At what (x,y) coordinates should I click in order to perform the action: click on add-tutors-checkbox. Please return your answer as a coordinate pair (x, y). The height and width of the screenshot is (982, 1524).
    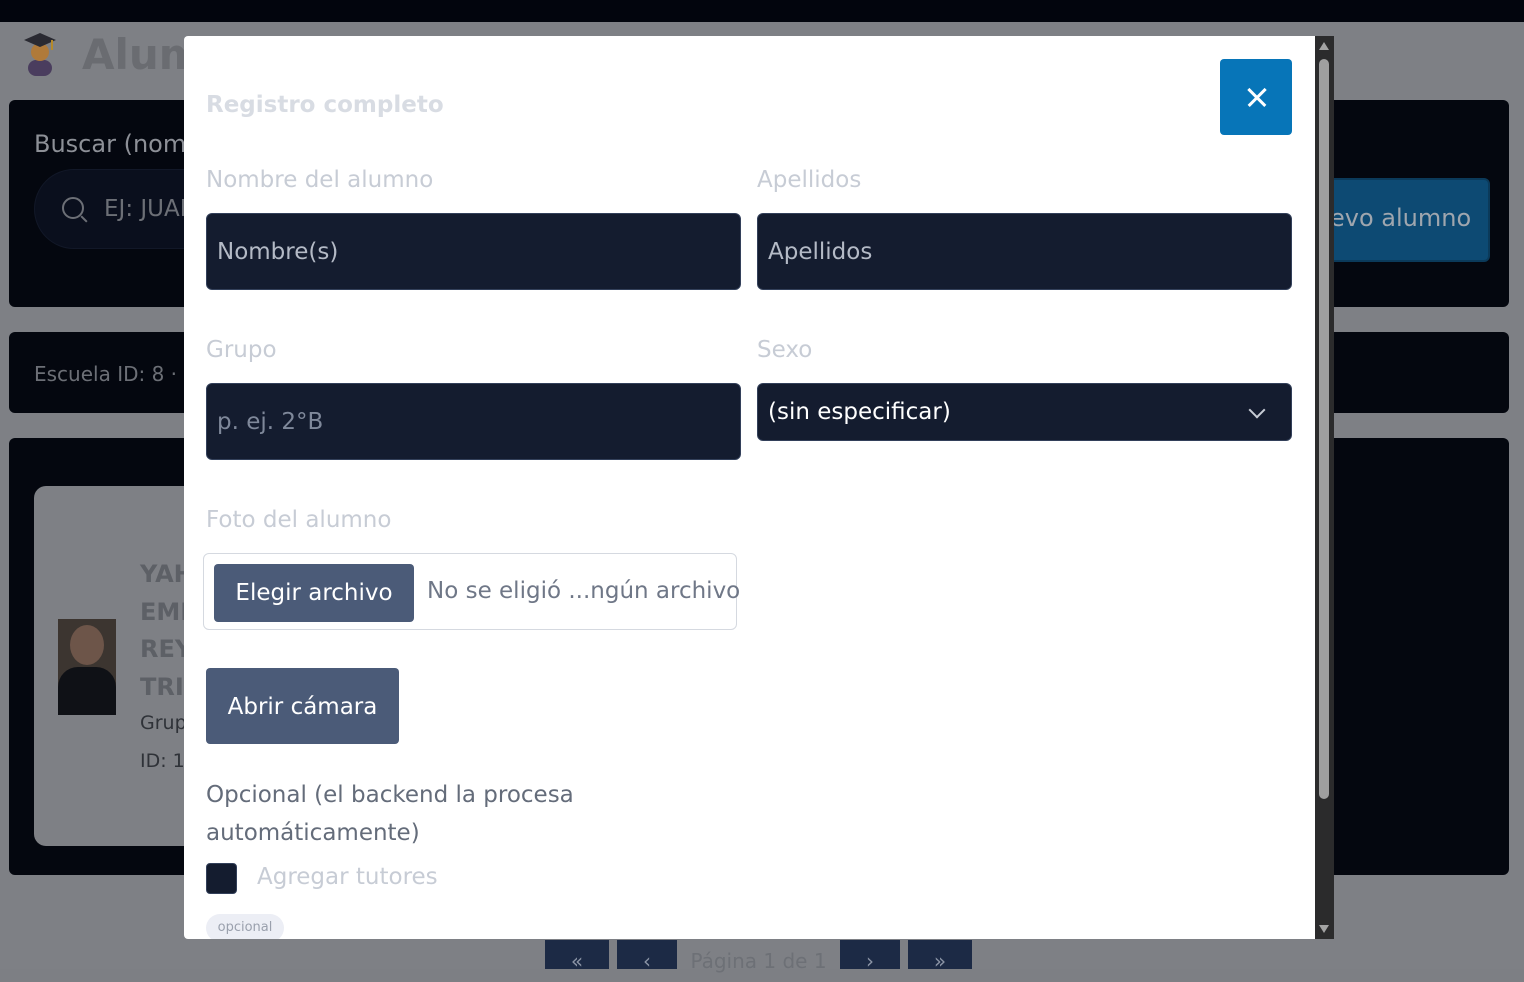
    Looking at the image, I should click on (221, 878).